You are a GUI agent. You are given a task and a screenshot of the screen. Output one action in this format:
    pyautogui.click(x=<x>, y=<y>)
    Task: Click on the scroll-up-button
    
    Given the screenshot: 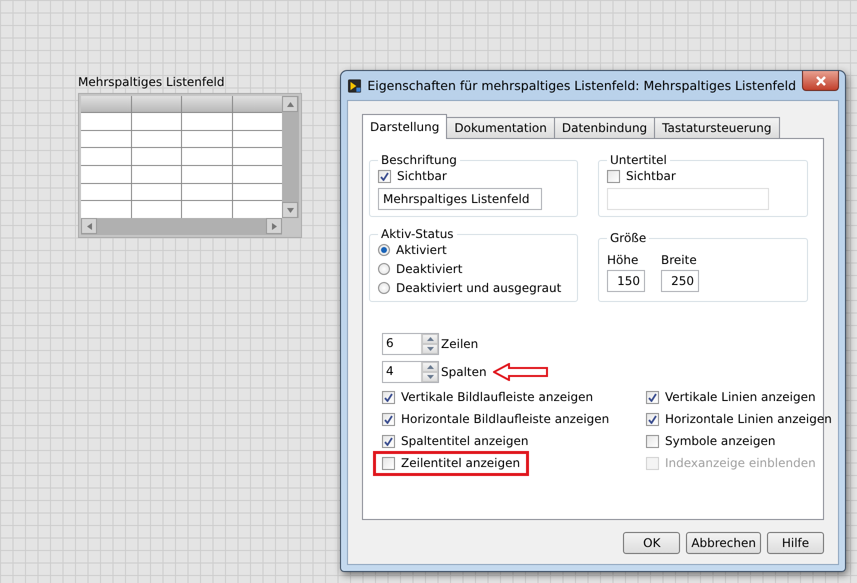 What is the action you would take?
    pyautogui.click(x=290, y=104)
    